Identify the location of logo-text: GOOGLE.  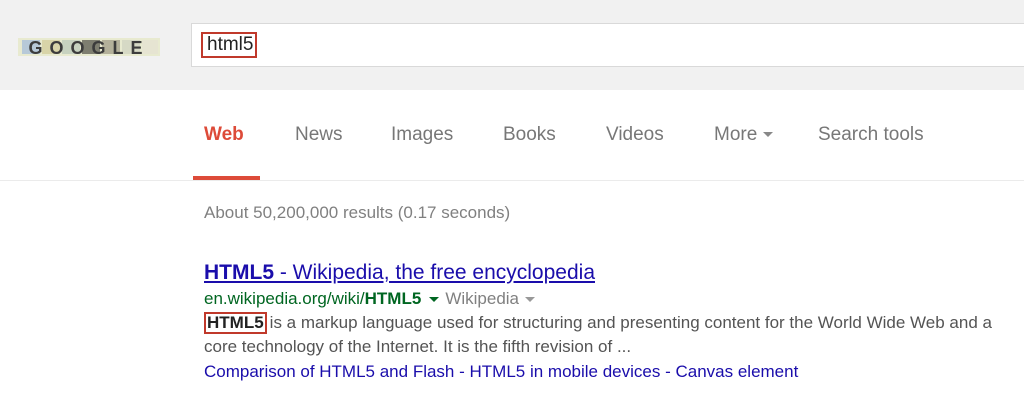
(88, 48).